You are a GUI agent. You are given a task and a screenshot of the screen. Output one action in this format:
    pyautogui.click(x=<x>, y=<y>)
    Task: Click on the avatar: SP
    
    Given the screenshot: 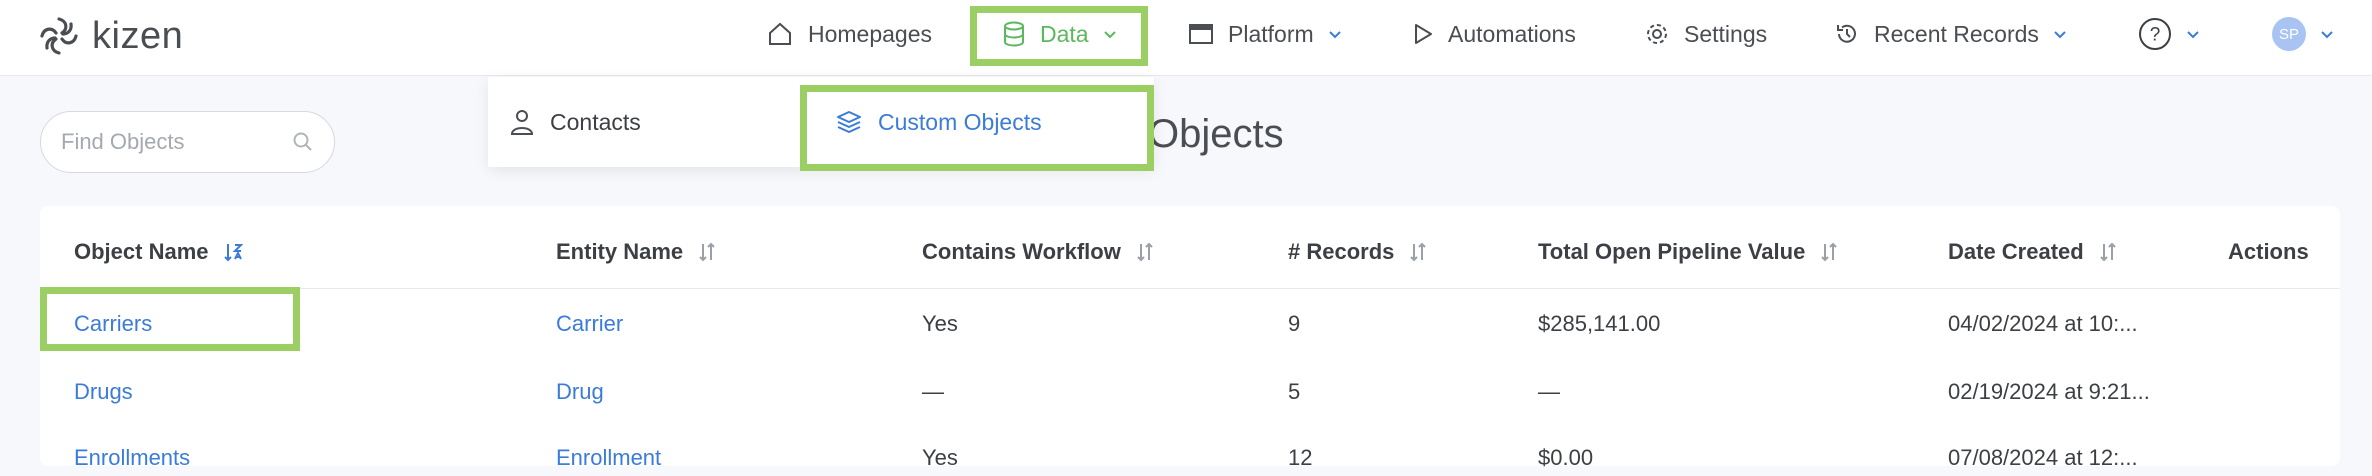 What is the action you would take?
    pyautogui.click(x=2289, y=34)
    